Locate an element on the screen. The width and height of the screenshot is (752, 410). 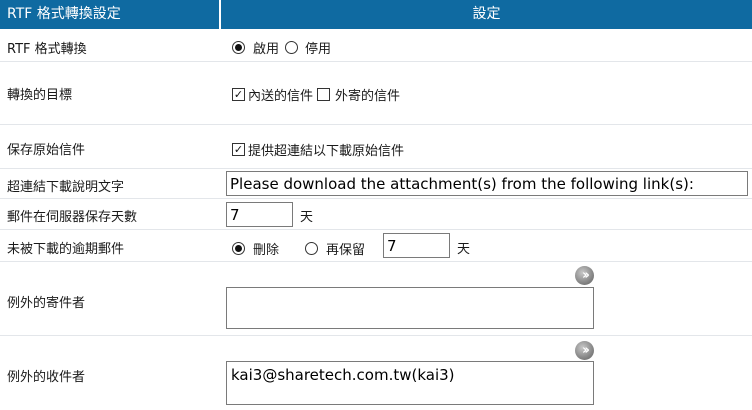
expired-delete-radio is located at coordinates (238, 248).